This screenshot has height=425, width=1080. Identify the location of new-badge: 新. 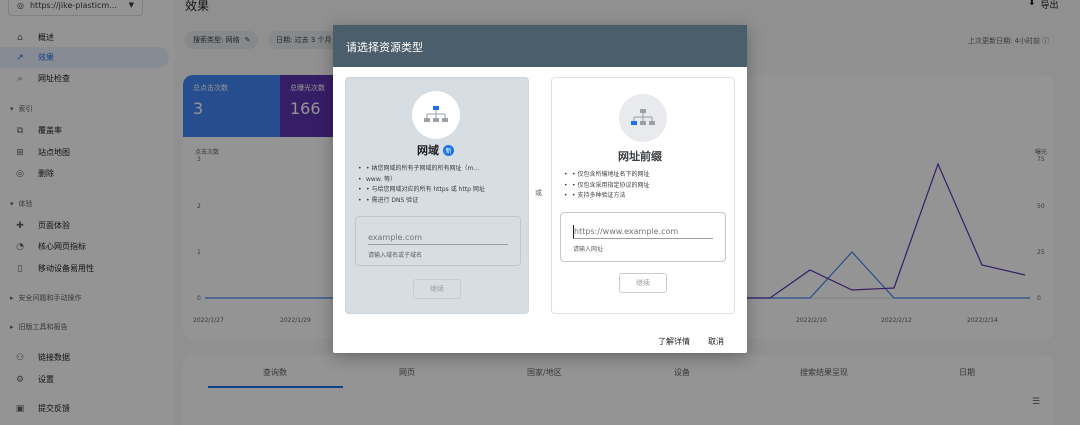
(448, 150).